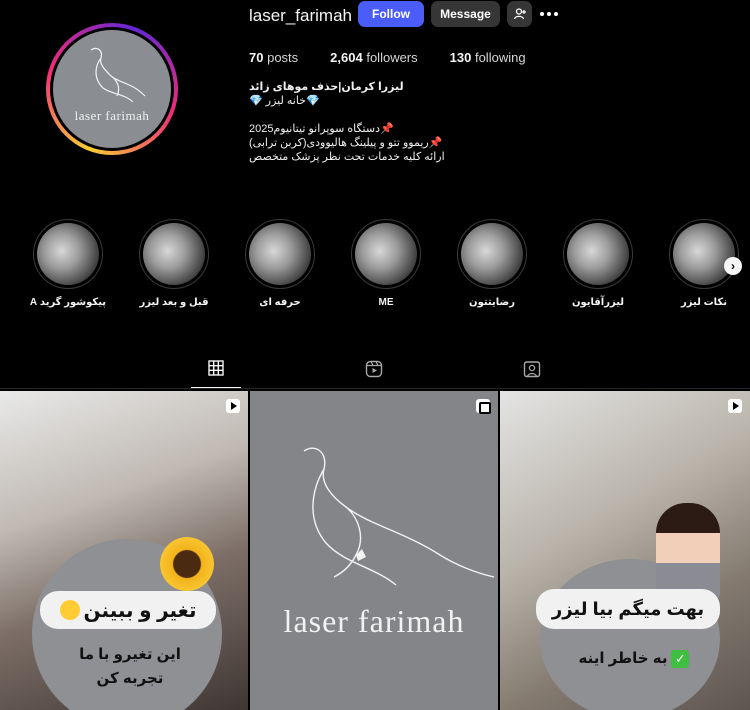 This screenshot has width=750, height=710. I want to click on avatar-logo-text: laser farimah, so click(112, 115).